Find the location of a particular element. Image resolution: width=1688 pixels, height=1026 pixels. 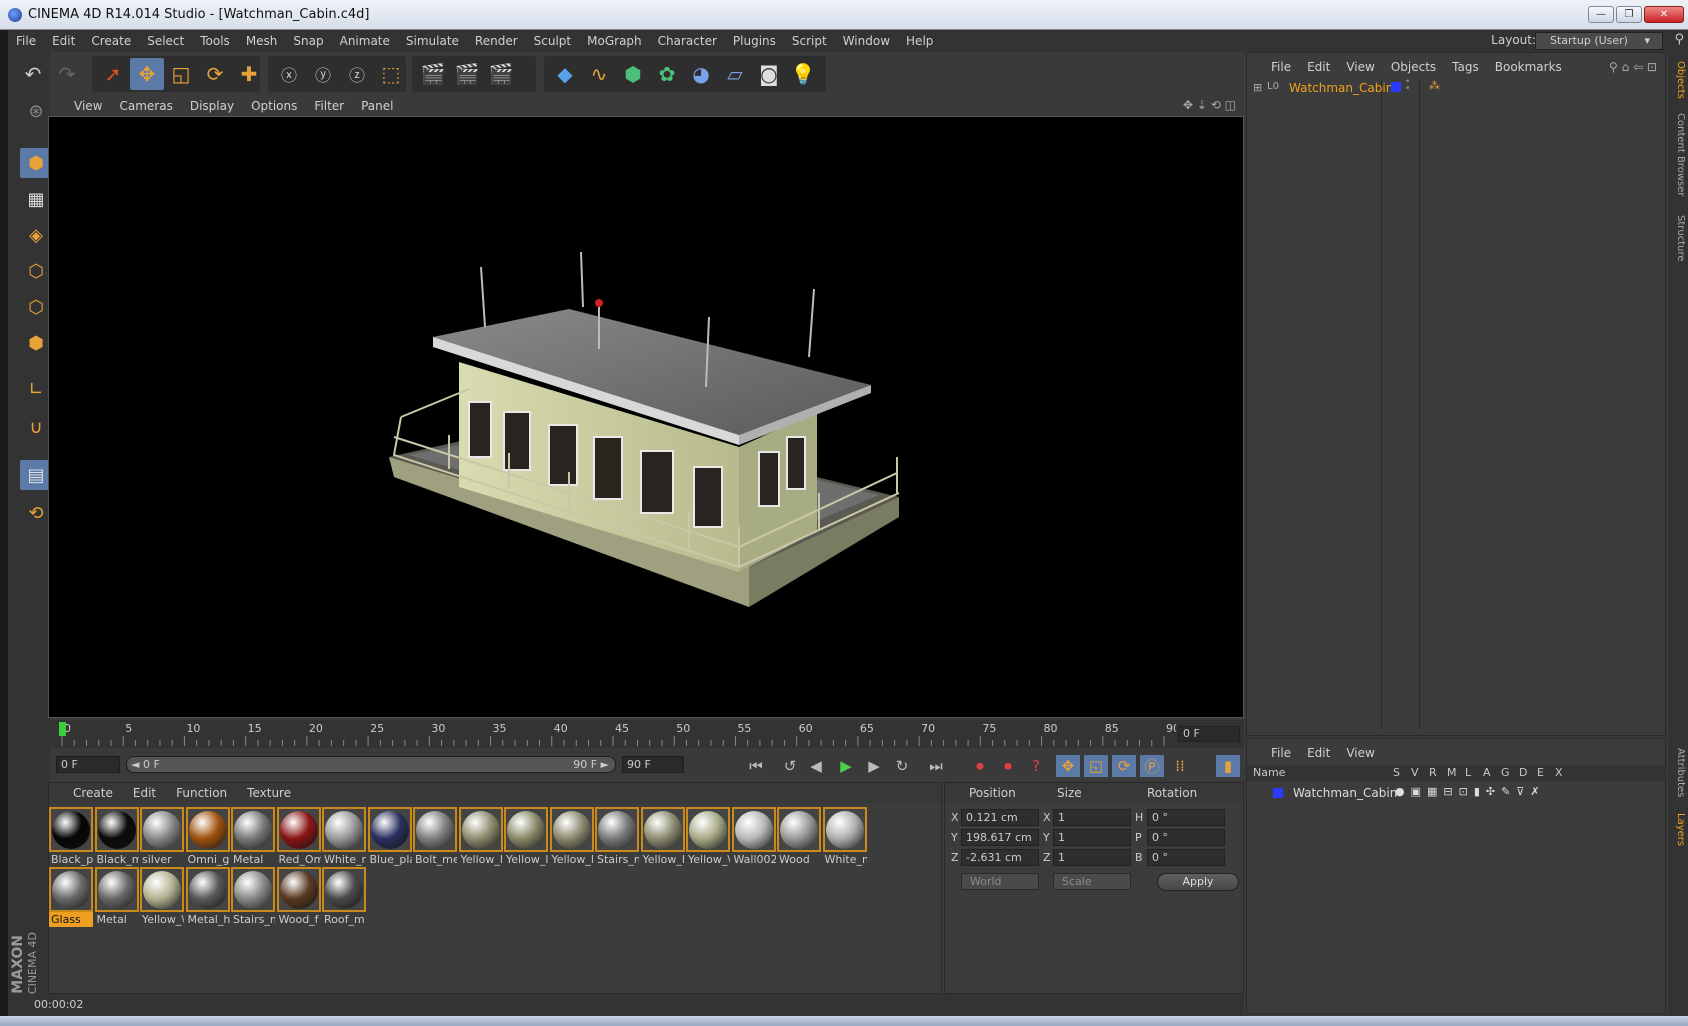

keyframe-selection-icon: ? is located at coordinates (1036, 766).